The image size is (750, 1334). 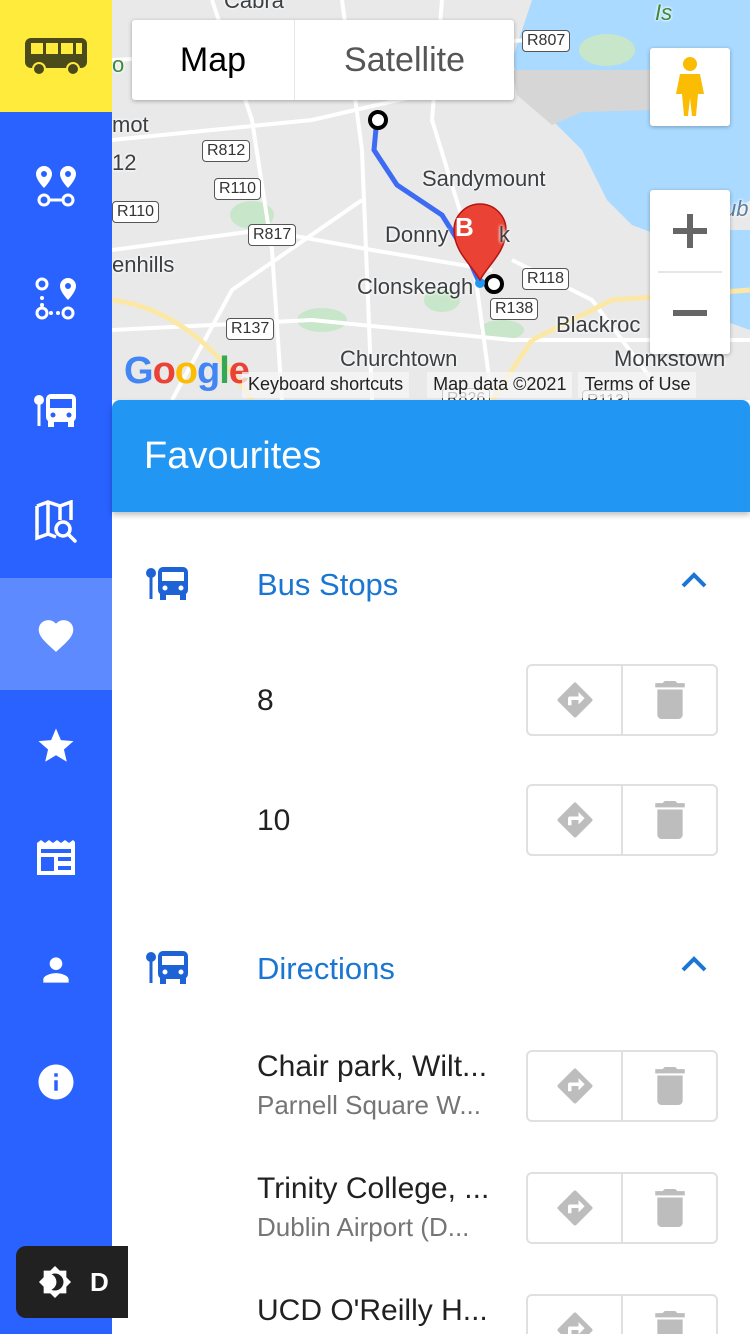 I want to click on route-stops-icon, so click(x=55, y=298).